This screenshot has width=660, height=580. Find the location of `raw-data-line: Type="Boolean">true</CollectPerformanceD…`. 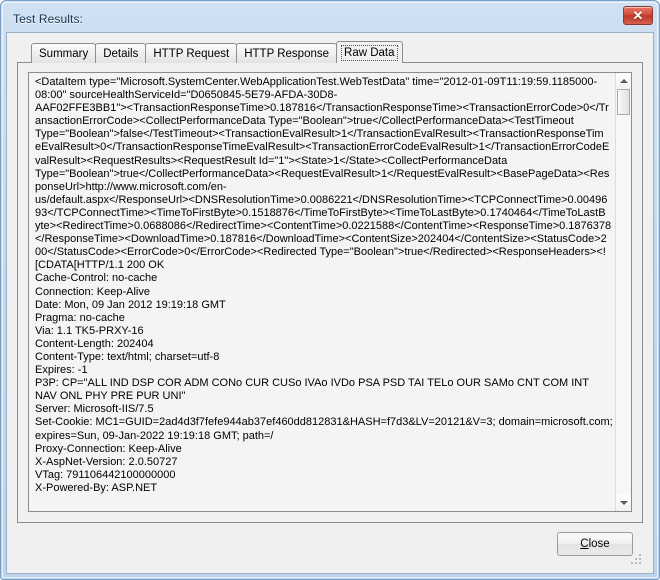

raw-data-line: Type="Boolean">true</CollectPerformanceD… is located at coordinates (322, 173).